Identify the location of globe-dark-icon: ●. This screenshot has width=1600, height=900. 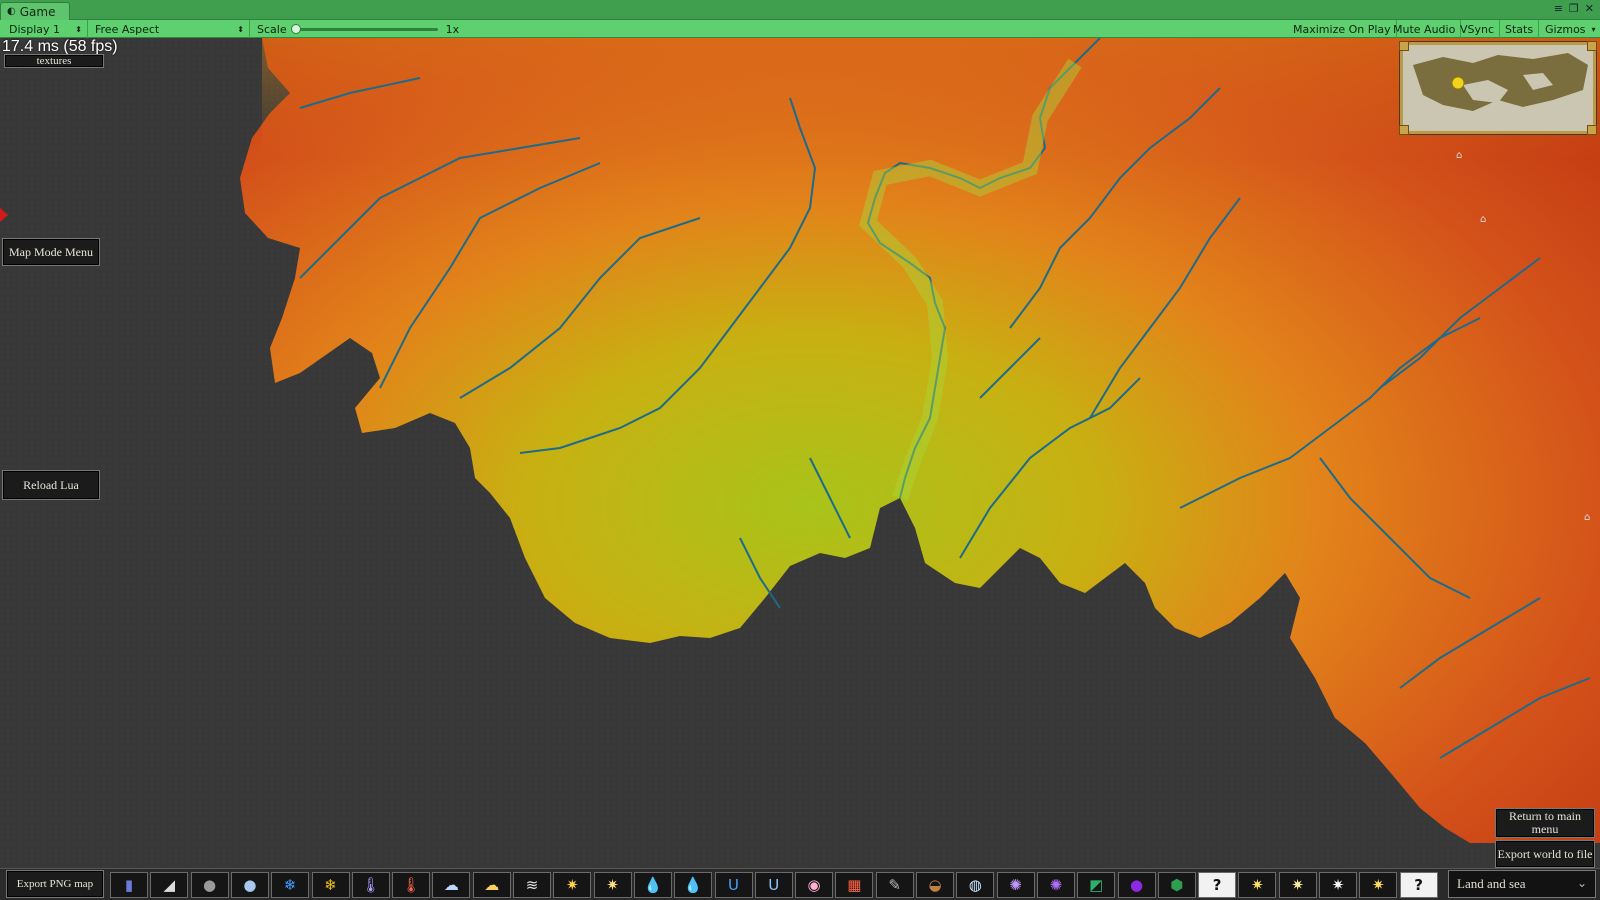
(210, 884).